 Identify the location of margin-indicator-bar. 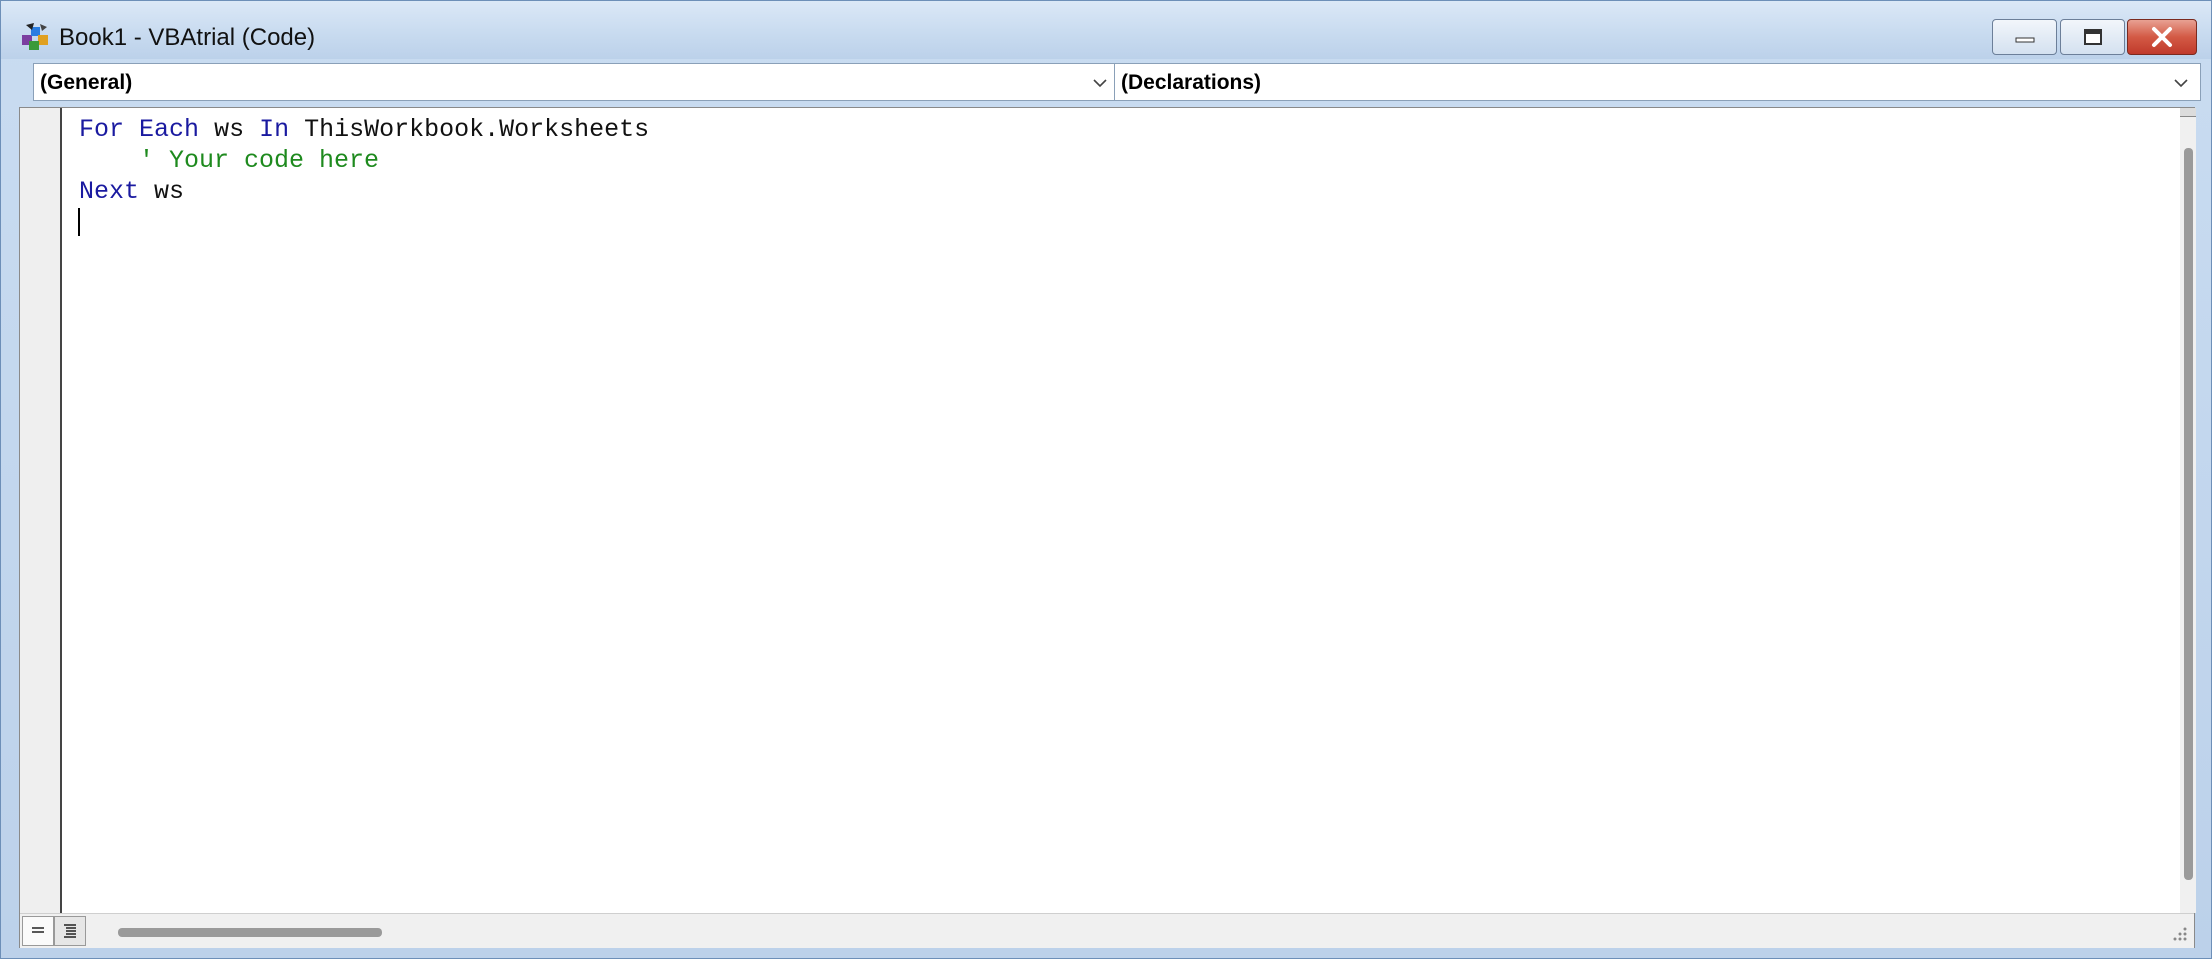
(41, 510).